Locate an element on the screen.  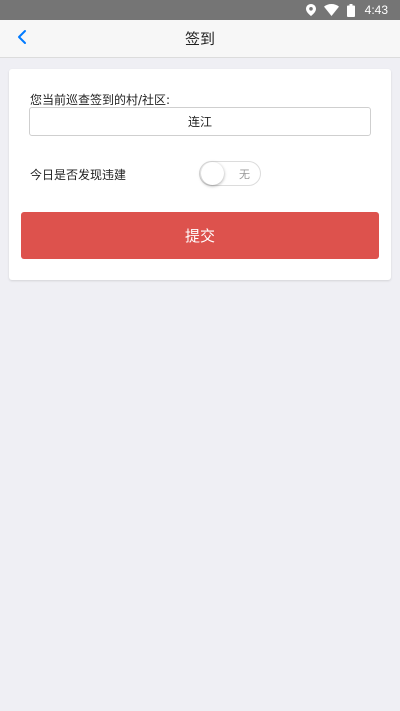
wifi-icon is located at coordinates (331, 10).